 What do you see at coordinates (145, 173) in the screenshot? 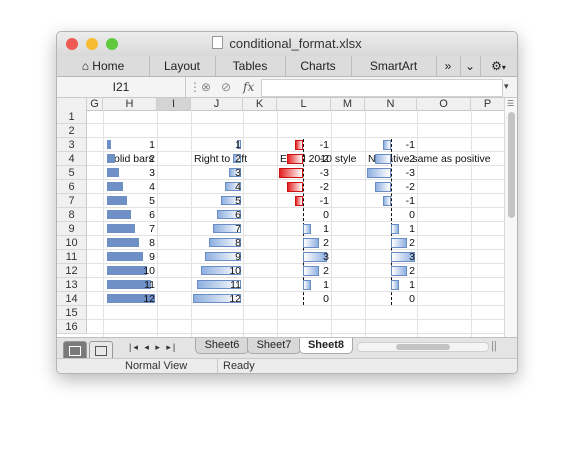
I see `solid-bar-value: 3` at bounding box center [145, 173].